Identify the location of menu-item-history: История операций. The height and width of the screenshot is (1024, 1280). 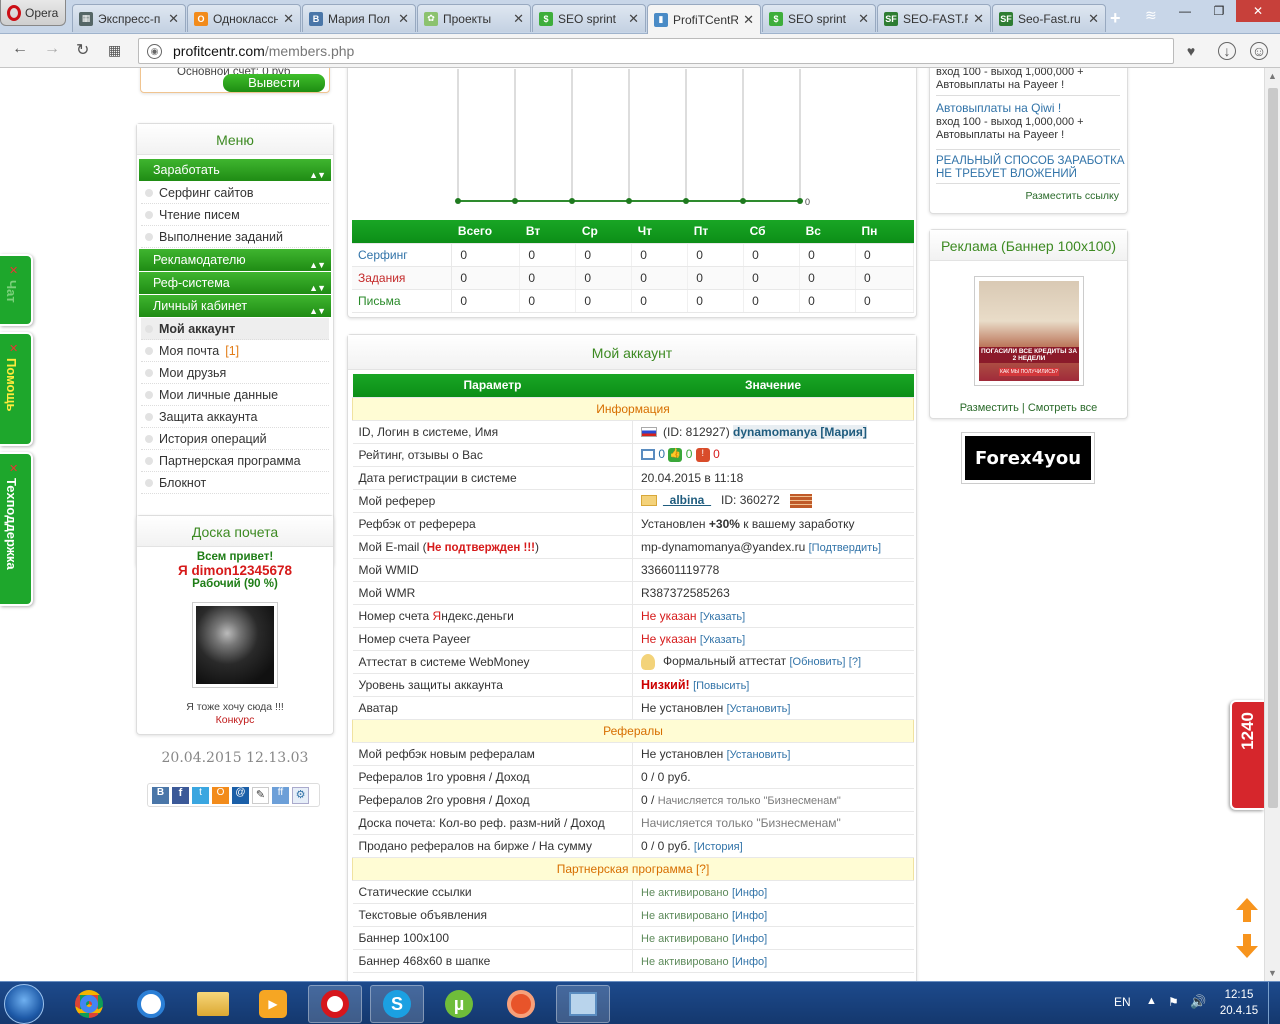
(235, 439).